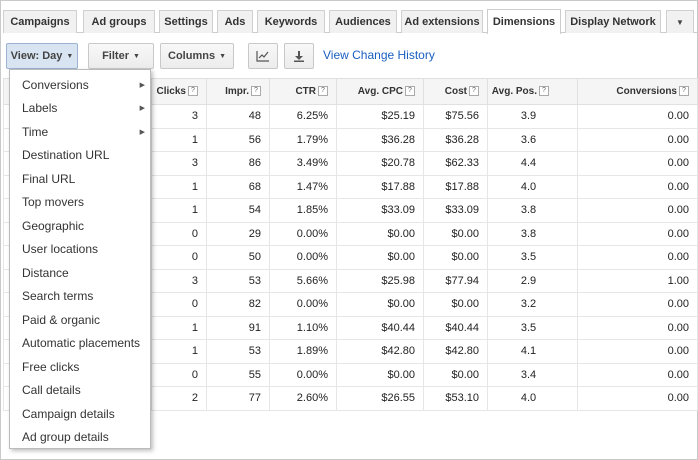 This screenshot has width=698, height=460. I want to click on column-header-ctr: CTR?, so click(303, 91).